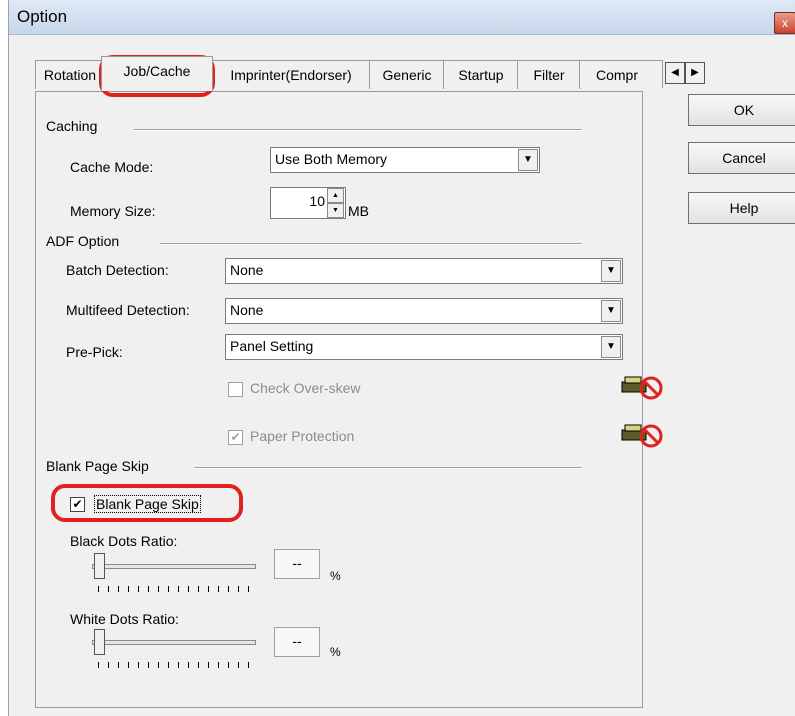 The height and width of the screenshot is (716, 795). What do you see at coordinates (481, 74) in the screenshot?
I see `tab-startup: Startup` at bounding box center [481, 74].